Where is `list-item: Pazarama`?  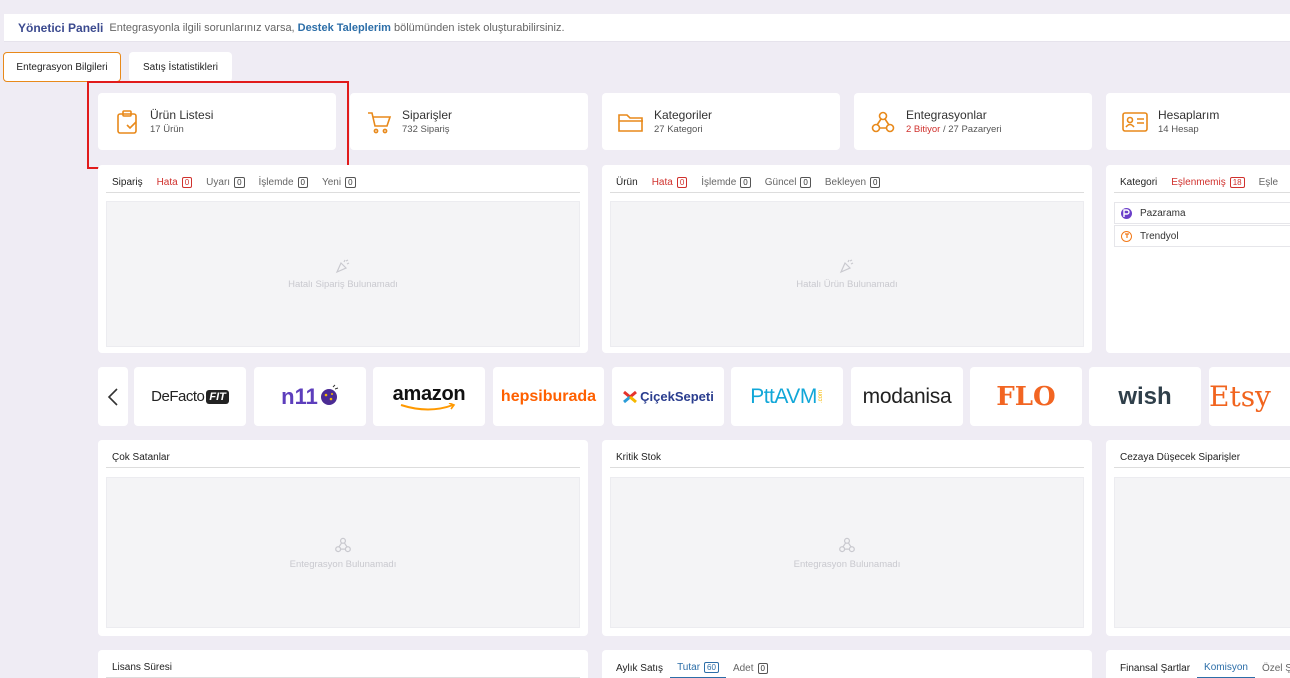
list-item: Pazarama is located at coordinates (1202, 213).